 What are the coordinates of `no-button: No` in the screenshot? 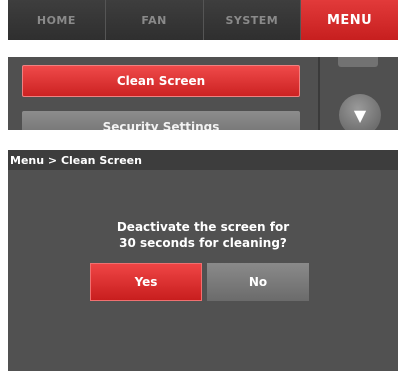 It's located at (258, 282).